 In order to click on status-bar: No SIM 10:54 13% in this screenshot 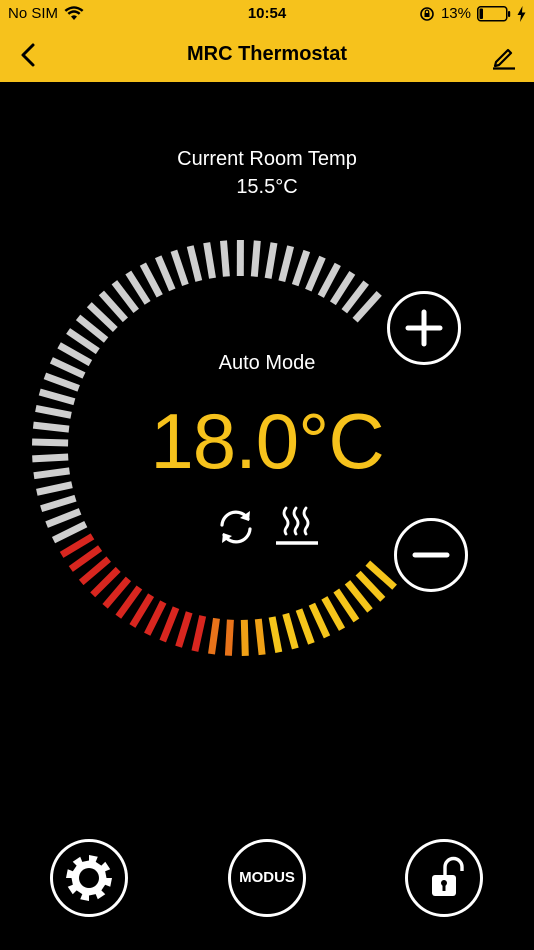, I will do `click(267, 14)`.